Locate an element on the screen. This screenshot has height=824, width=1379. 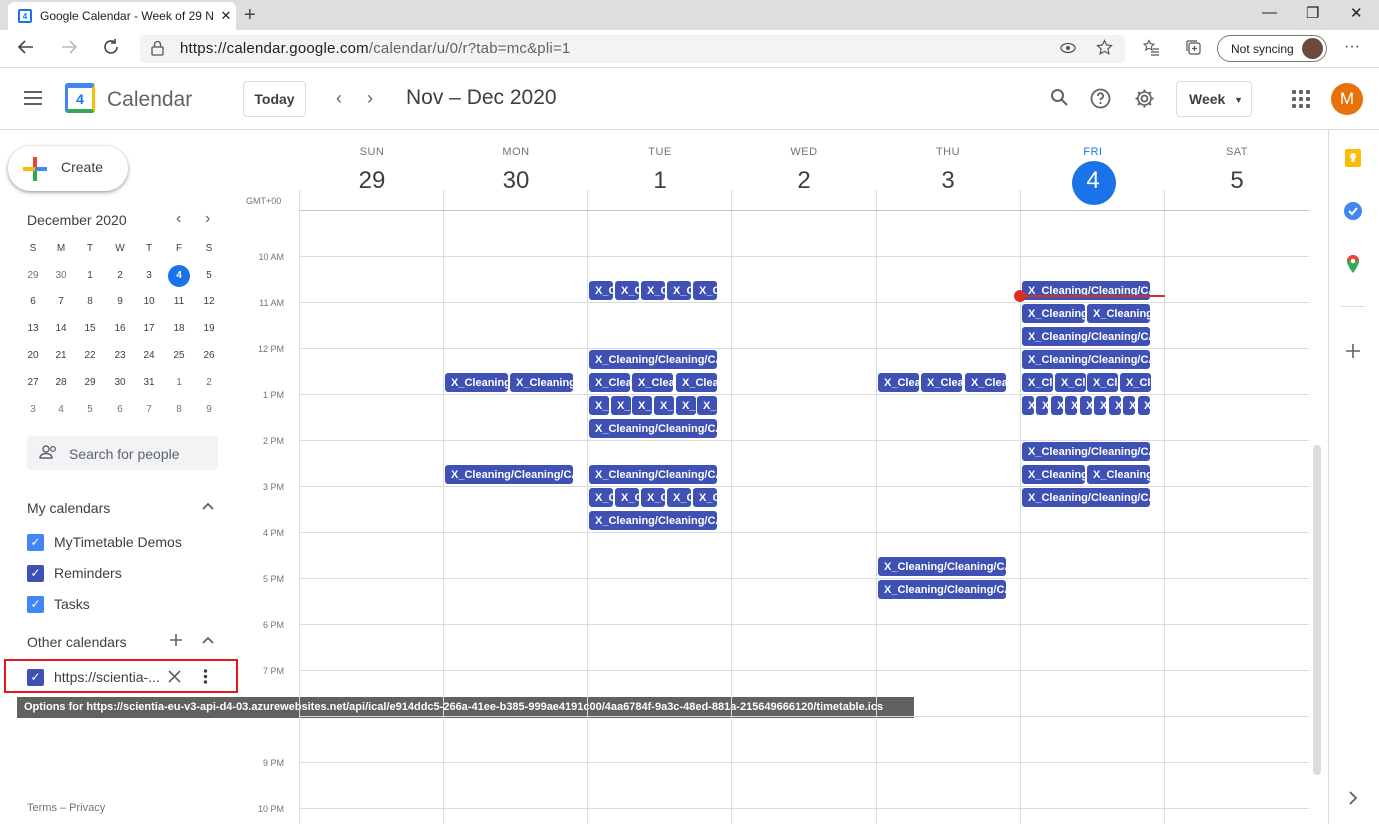
today-button: Today is located at coordinates (274, 99).